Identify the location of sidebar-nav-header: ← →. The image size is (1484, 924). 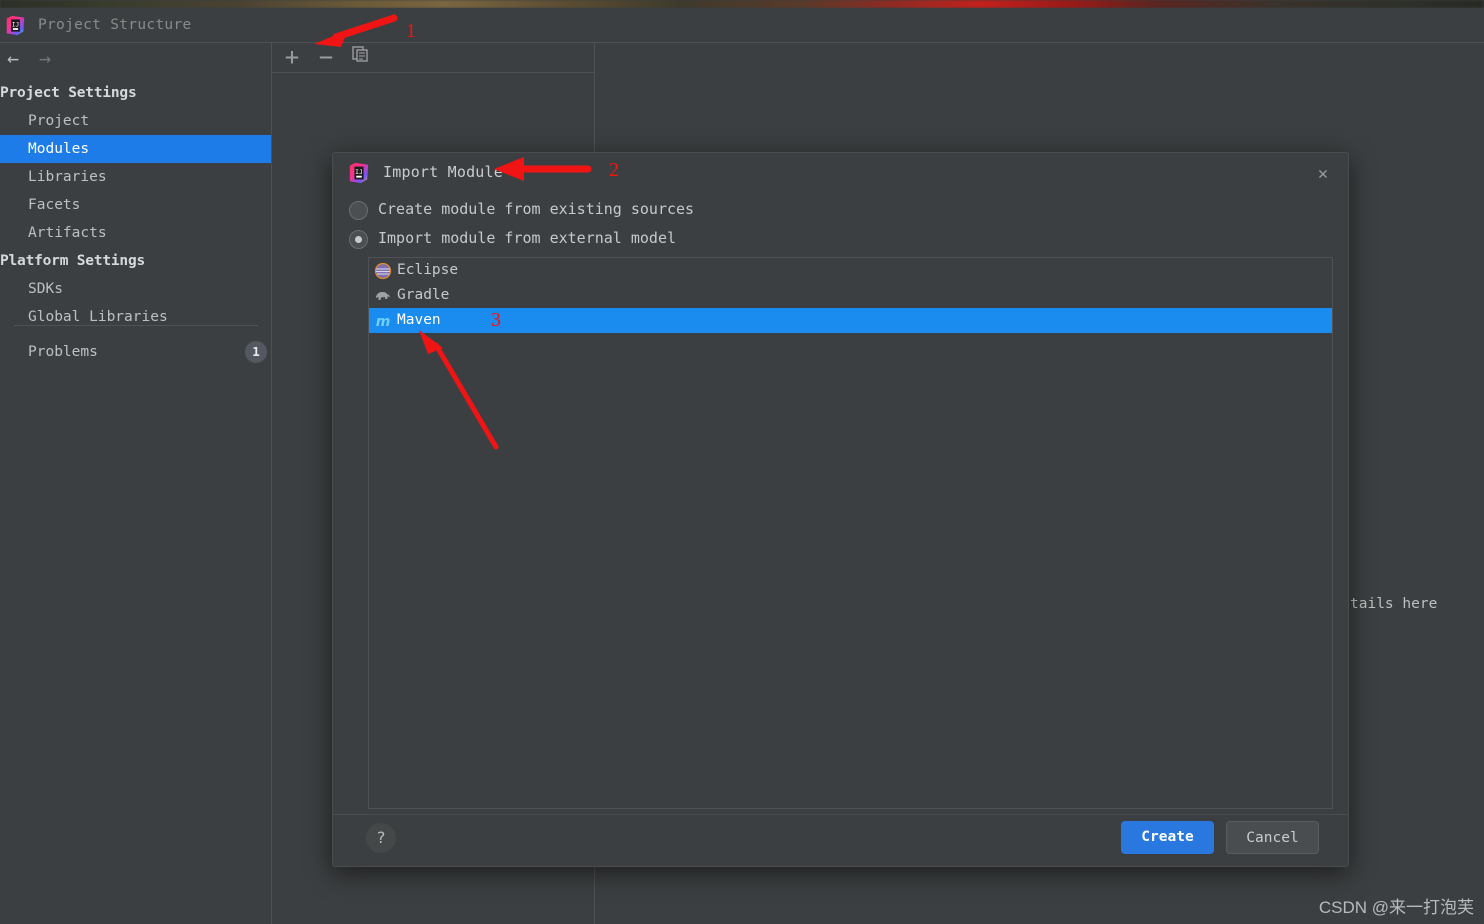
(136, 58).